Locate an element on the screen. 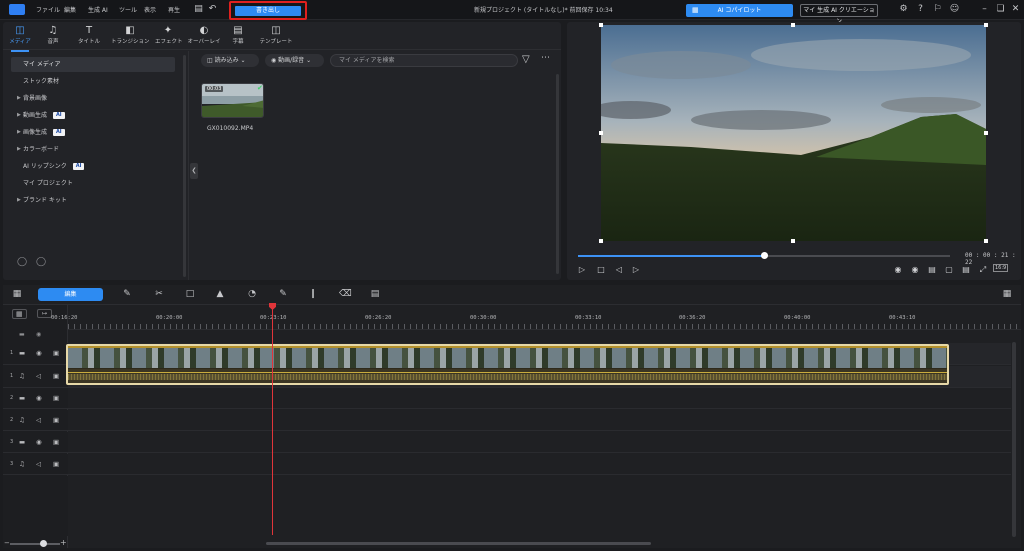 This screenshot has height=551, width=1024. ai-copilot-button: ▦ AI コパイロット is located at coordinates (739, 10).